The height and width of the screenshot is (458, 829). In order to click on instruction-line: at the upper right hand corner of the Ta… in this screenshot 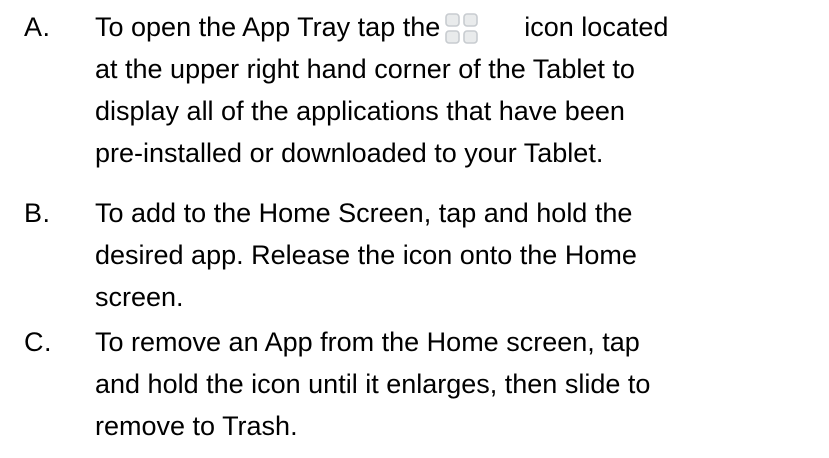, I will do `click(365, 69)`.